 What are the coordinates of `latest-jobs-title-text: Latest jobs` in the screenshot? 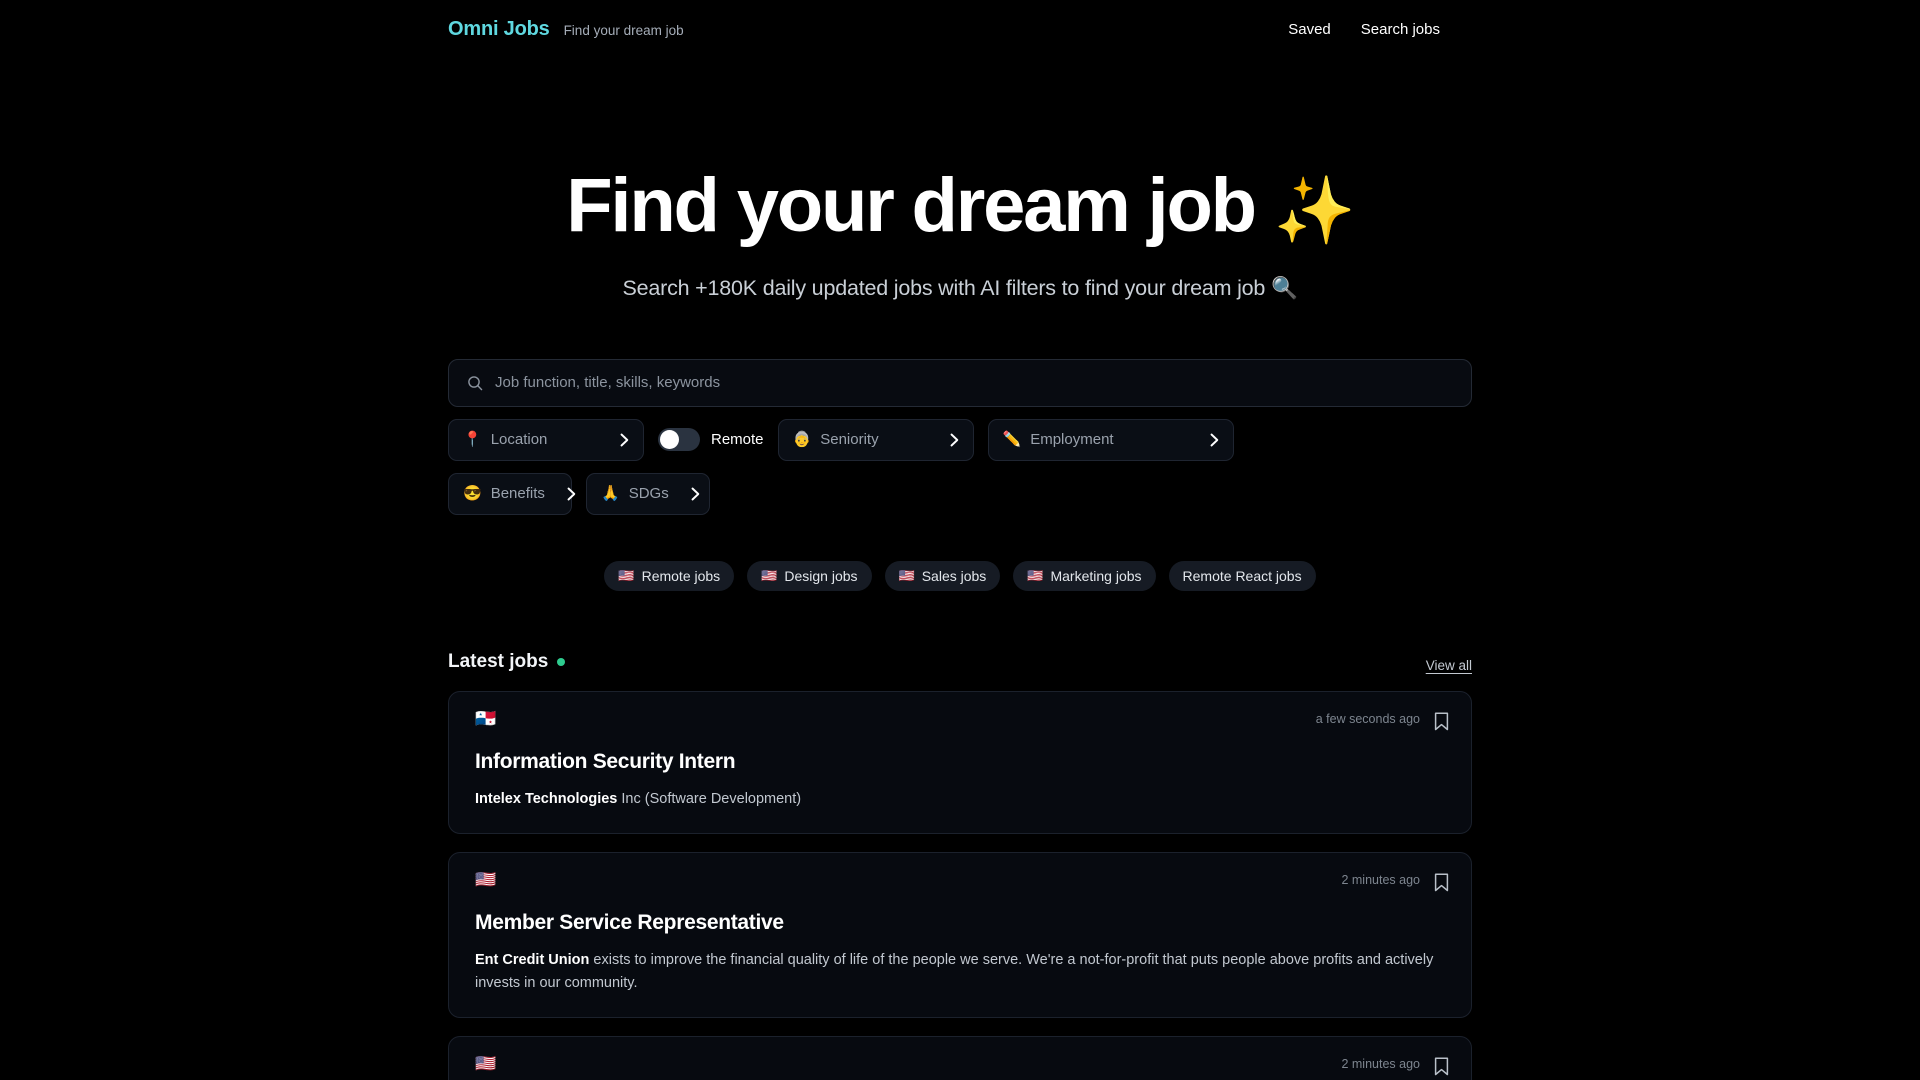 It's located at (498, 661).